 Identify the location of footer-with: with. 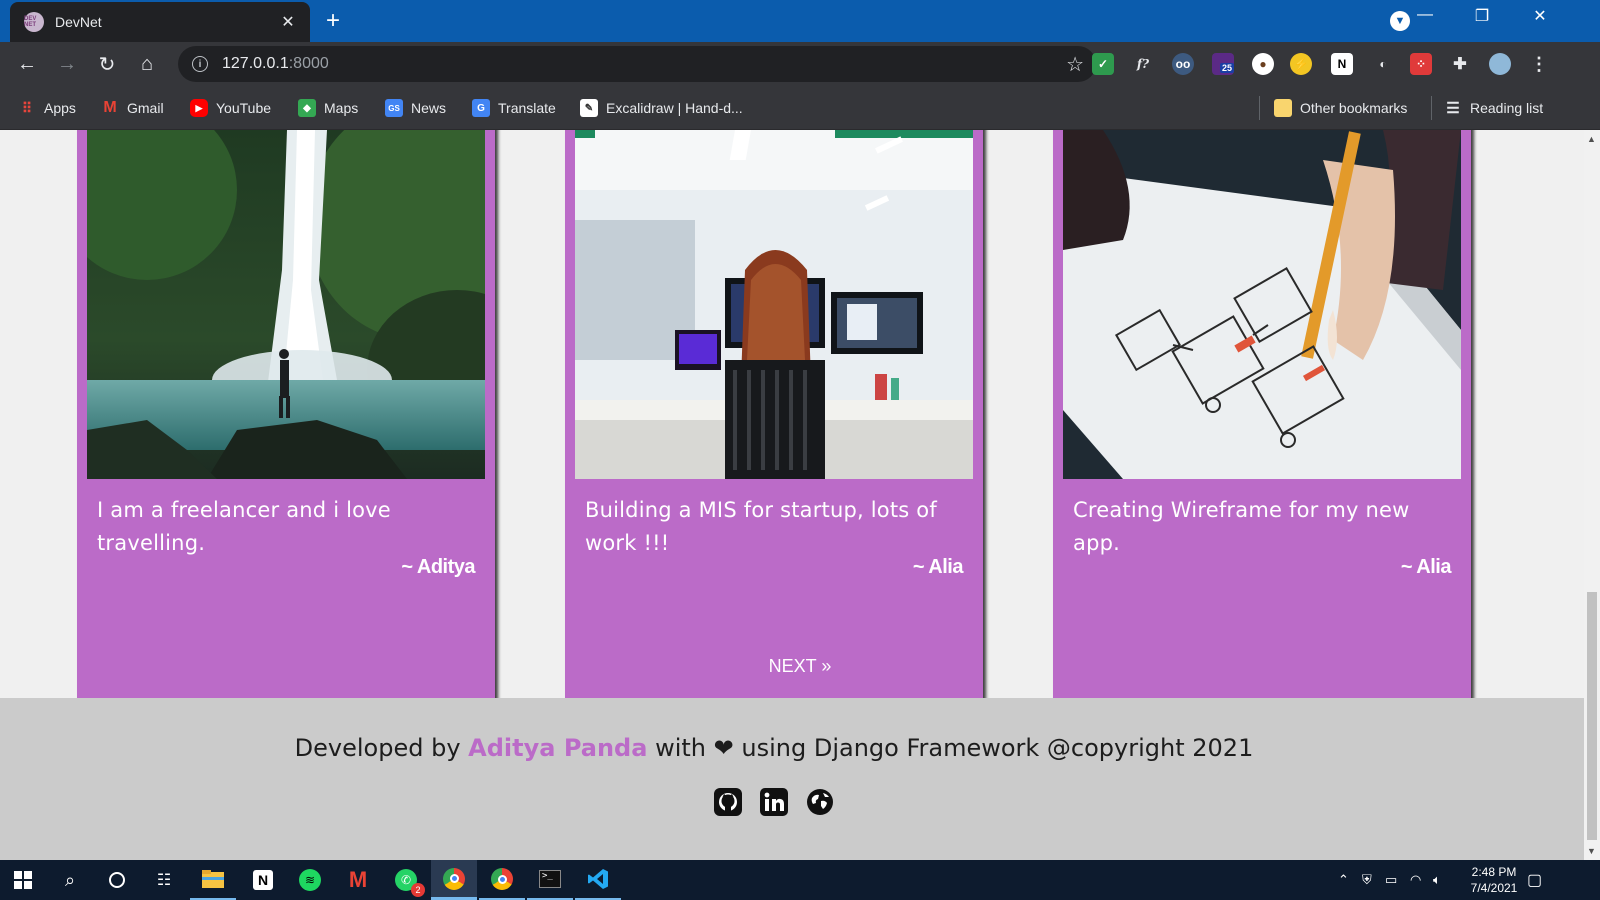
(680, 748).